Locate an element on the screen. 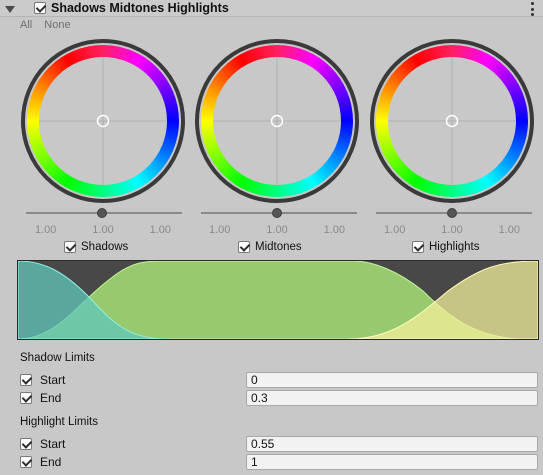 The width and height of the screenshot is (543, 475). highlights-color-wheel is located at coordinates (452, 121).